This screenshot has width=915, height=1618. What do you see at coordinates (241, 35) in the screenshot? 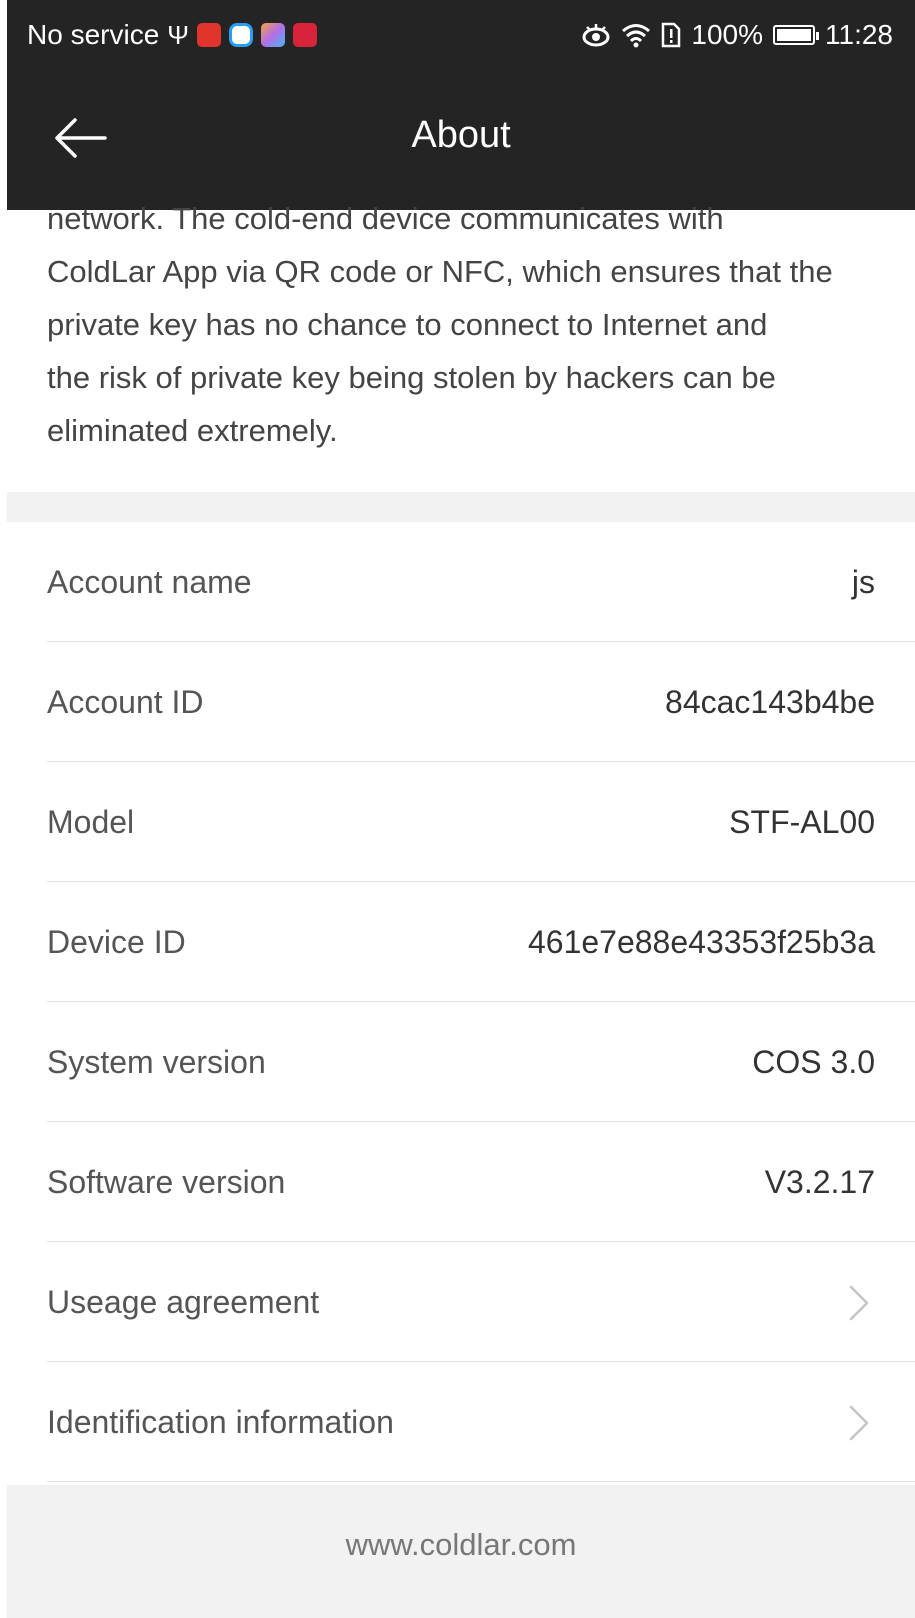
I see `browser-app-icon` at bounding box center [241, 35].